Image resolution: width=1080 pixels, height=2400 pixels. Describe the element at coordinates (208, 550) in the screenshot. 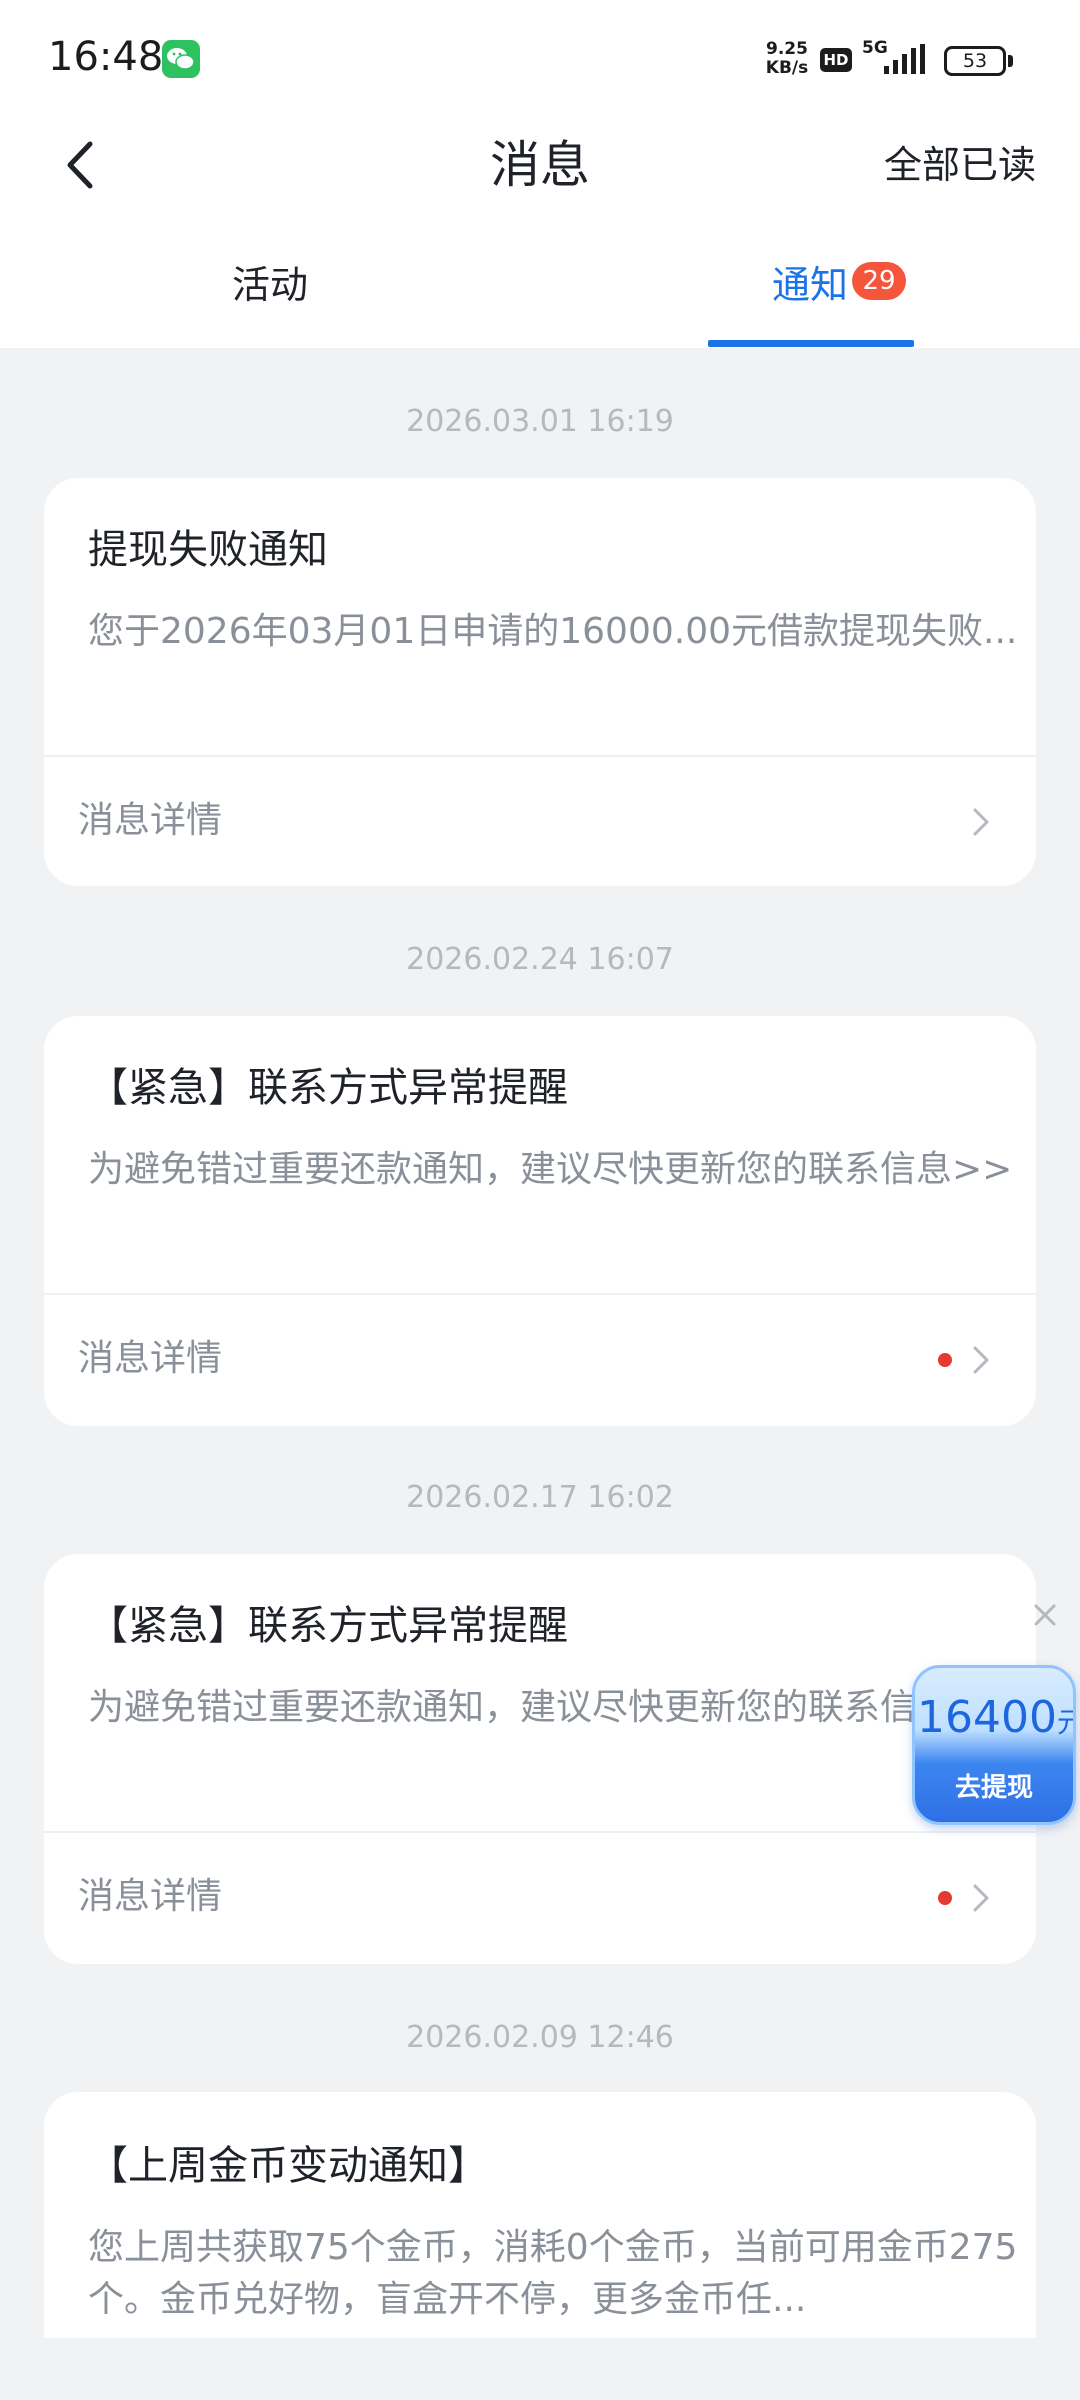

I see `message-title: 提现失败通知` at that location.